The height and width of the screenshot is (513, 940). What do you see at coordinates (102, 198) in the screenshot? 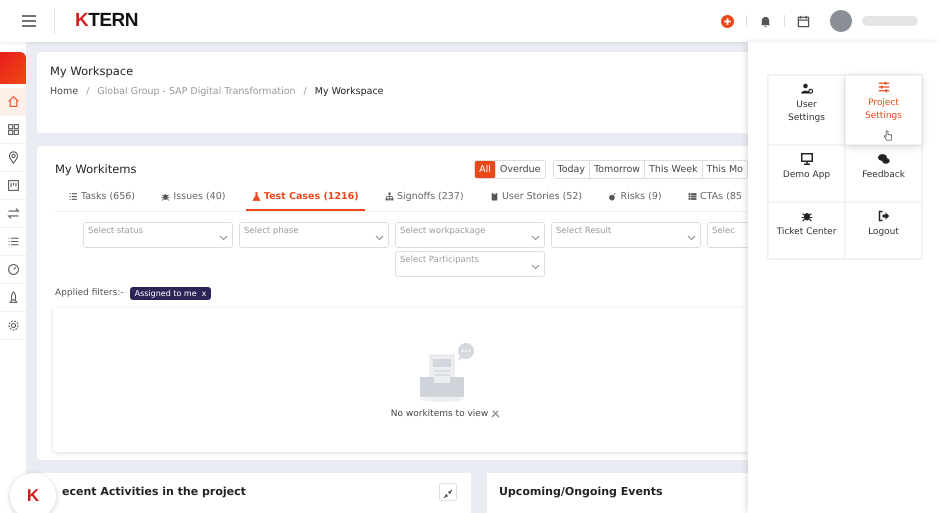
I see `tab: Tasks (656)` at bounding box center [102, 198].